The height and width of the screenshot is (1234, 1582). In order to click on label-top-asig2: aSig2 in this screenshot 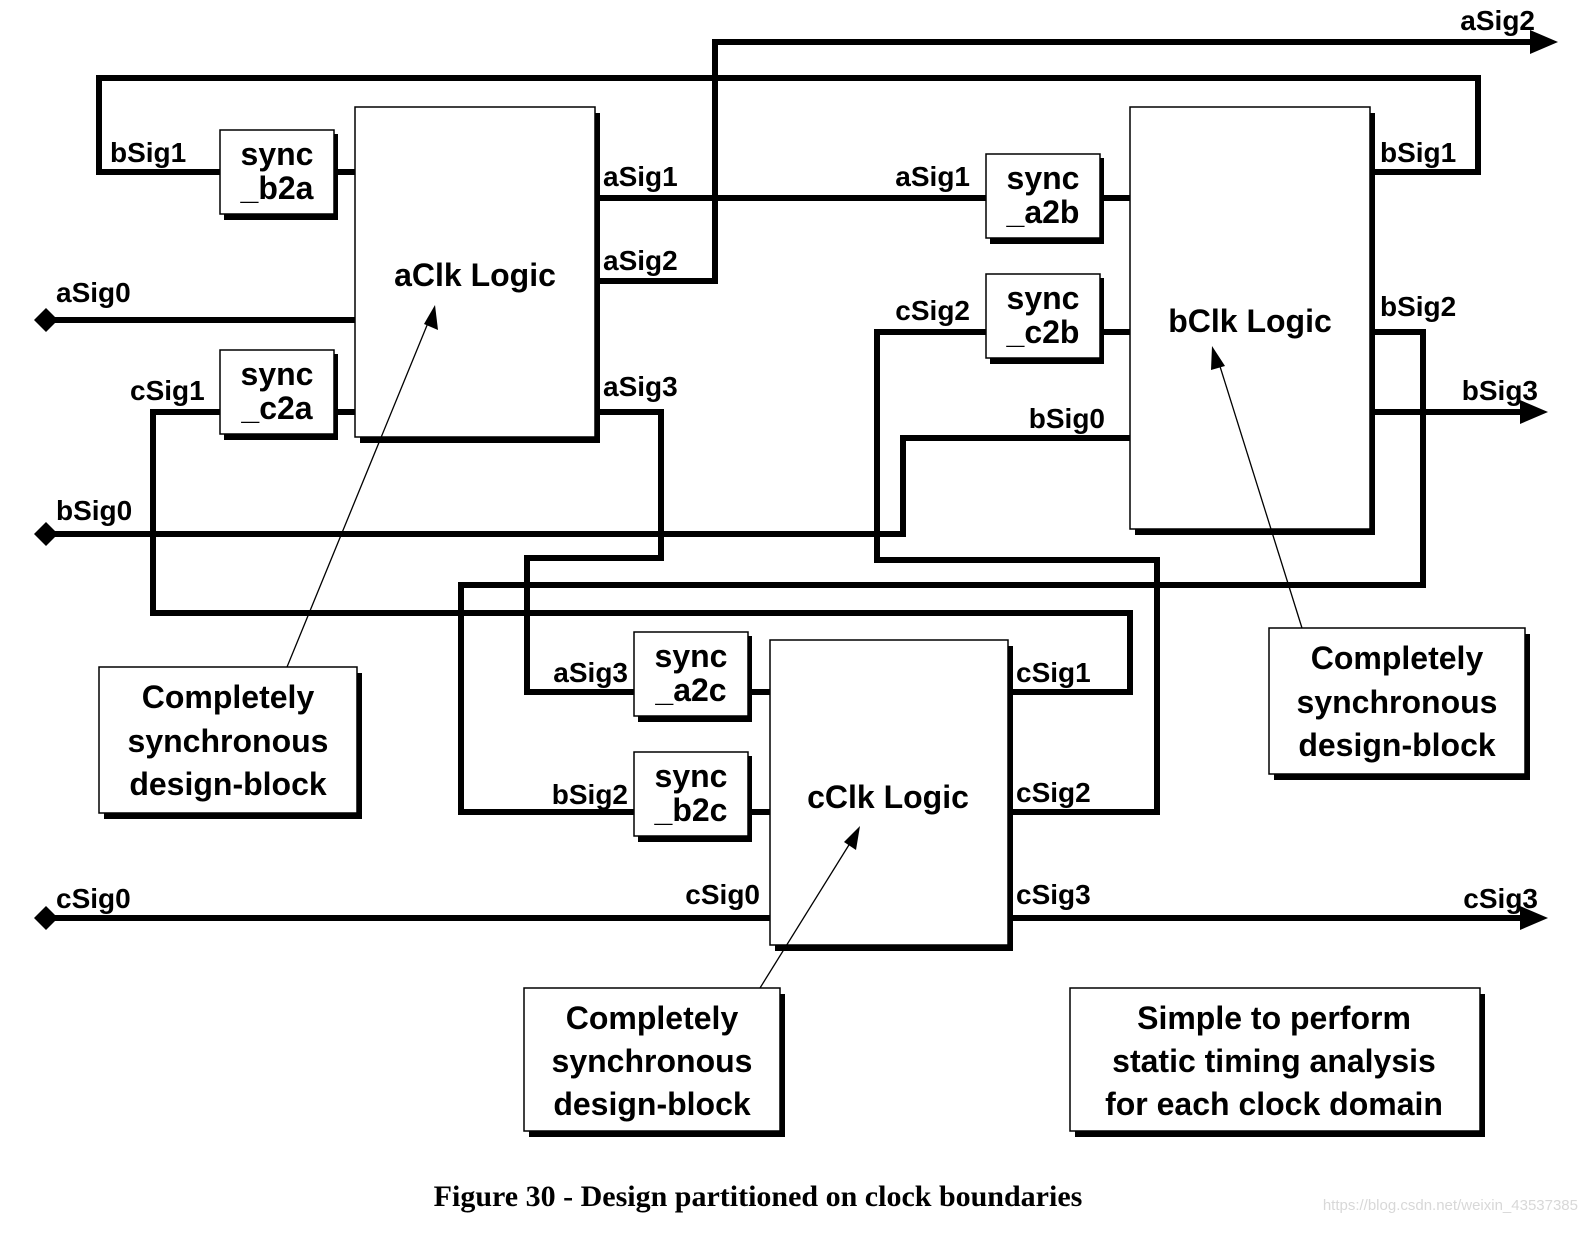, I will do `click(1497, 20)`.